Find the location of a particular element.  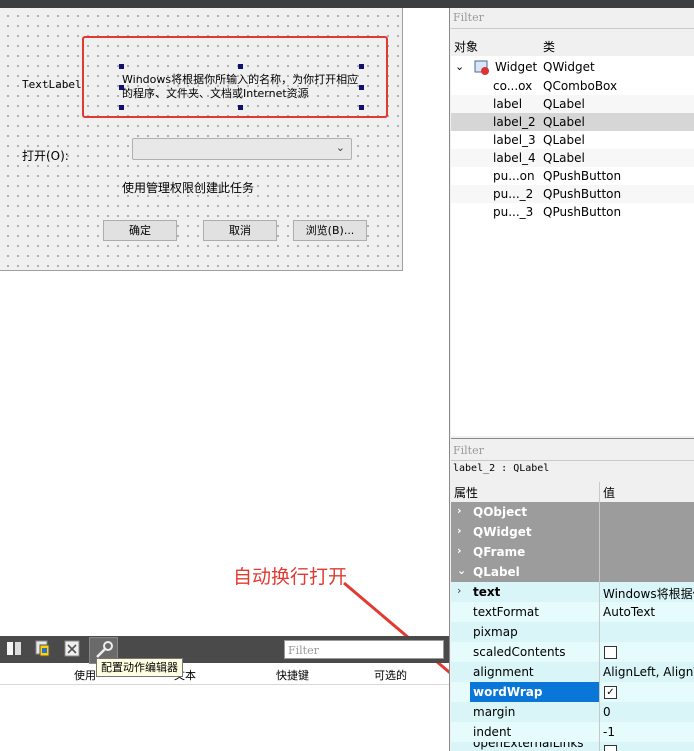

property-row-indent: indent -1 is located at coordinates (572, 732).